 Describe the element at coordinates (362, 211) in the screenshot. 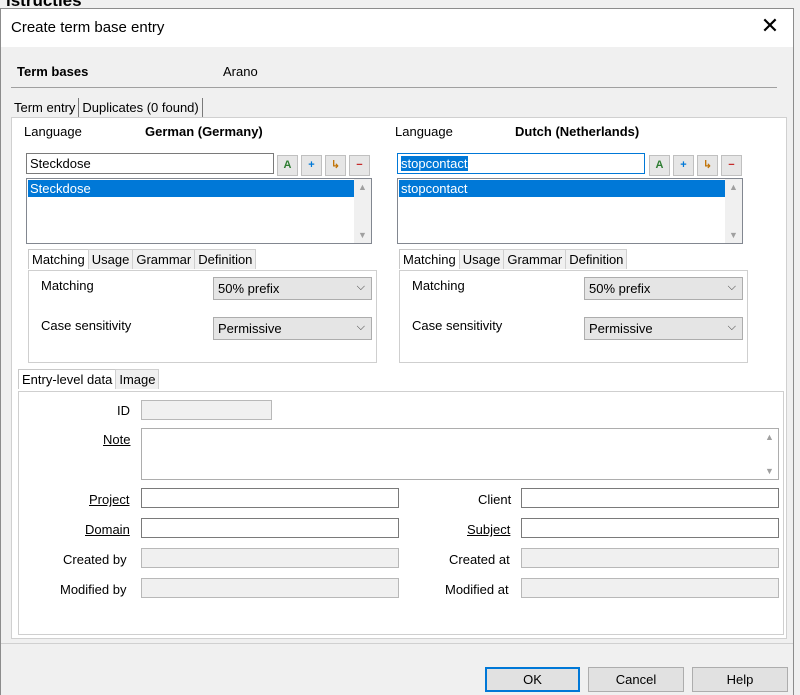

I see `left-list-scrollbar: ▲ ▼` at that location.